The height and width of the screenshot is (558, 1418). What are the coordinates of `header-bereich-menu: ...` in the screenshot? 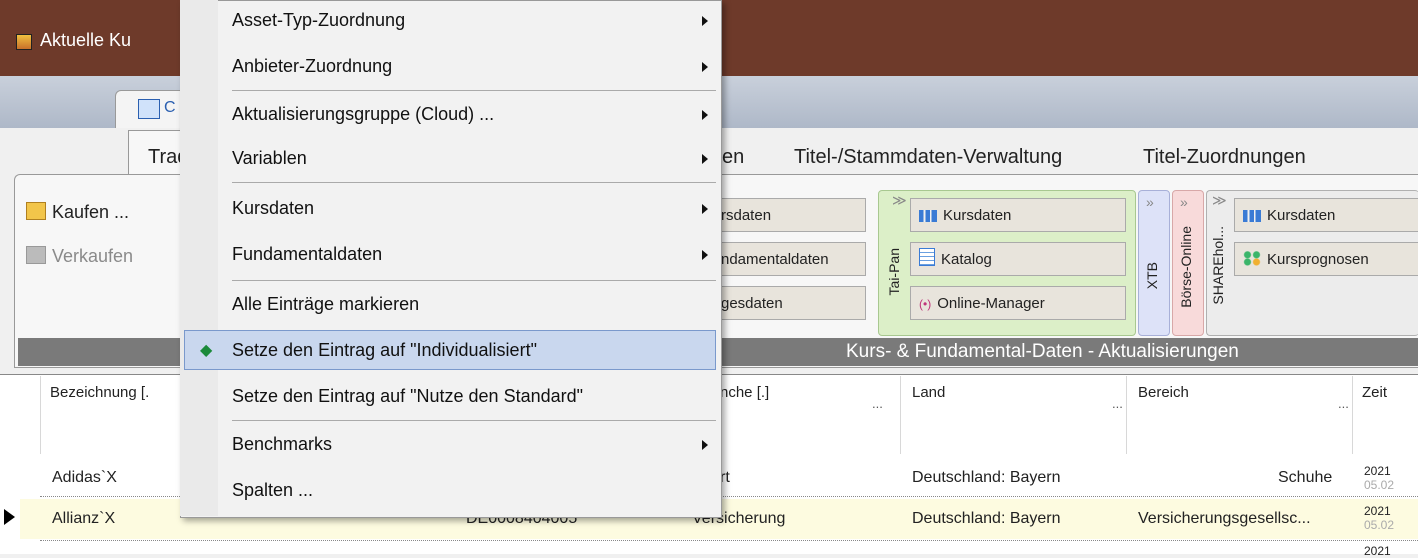 It's located at (1343, 403).